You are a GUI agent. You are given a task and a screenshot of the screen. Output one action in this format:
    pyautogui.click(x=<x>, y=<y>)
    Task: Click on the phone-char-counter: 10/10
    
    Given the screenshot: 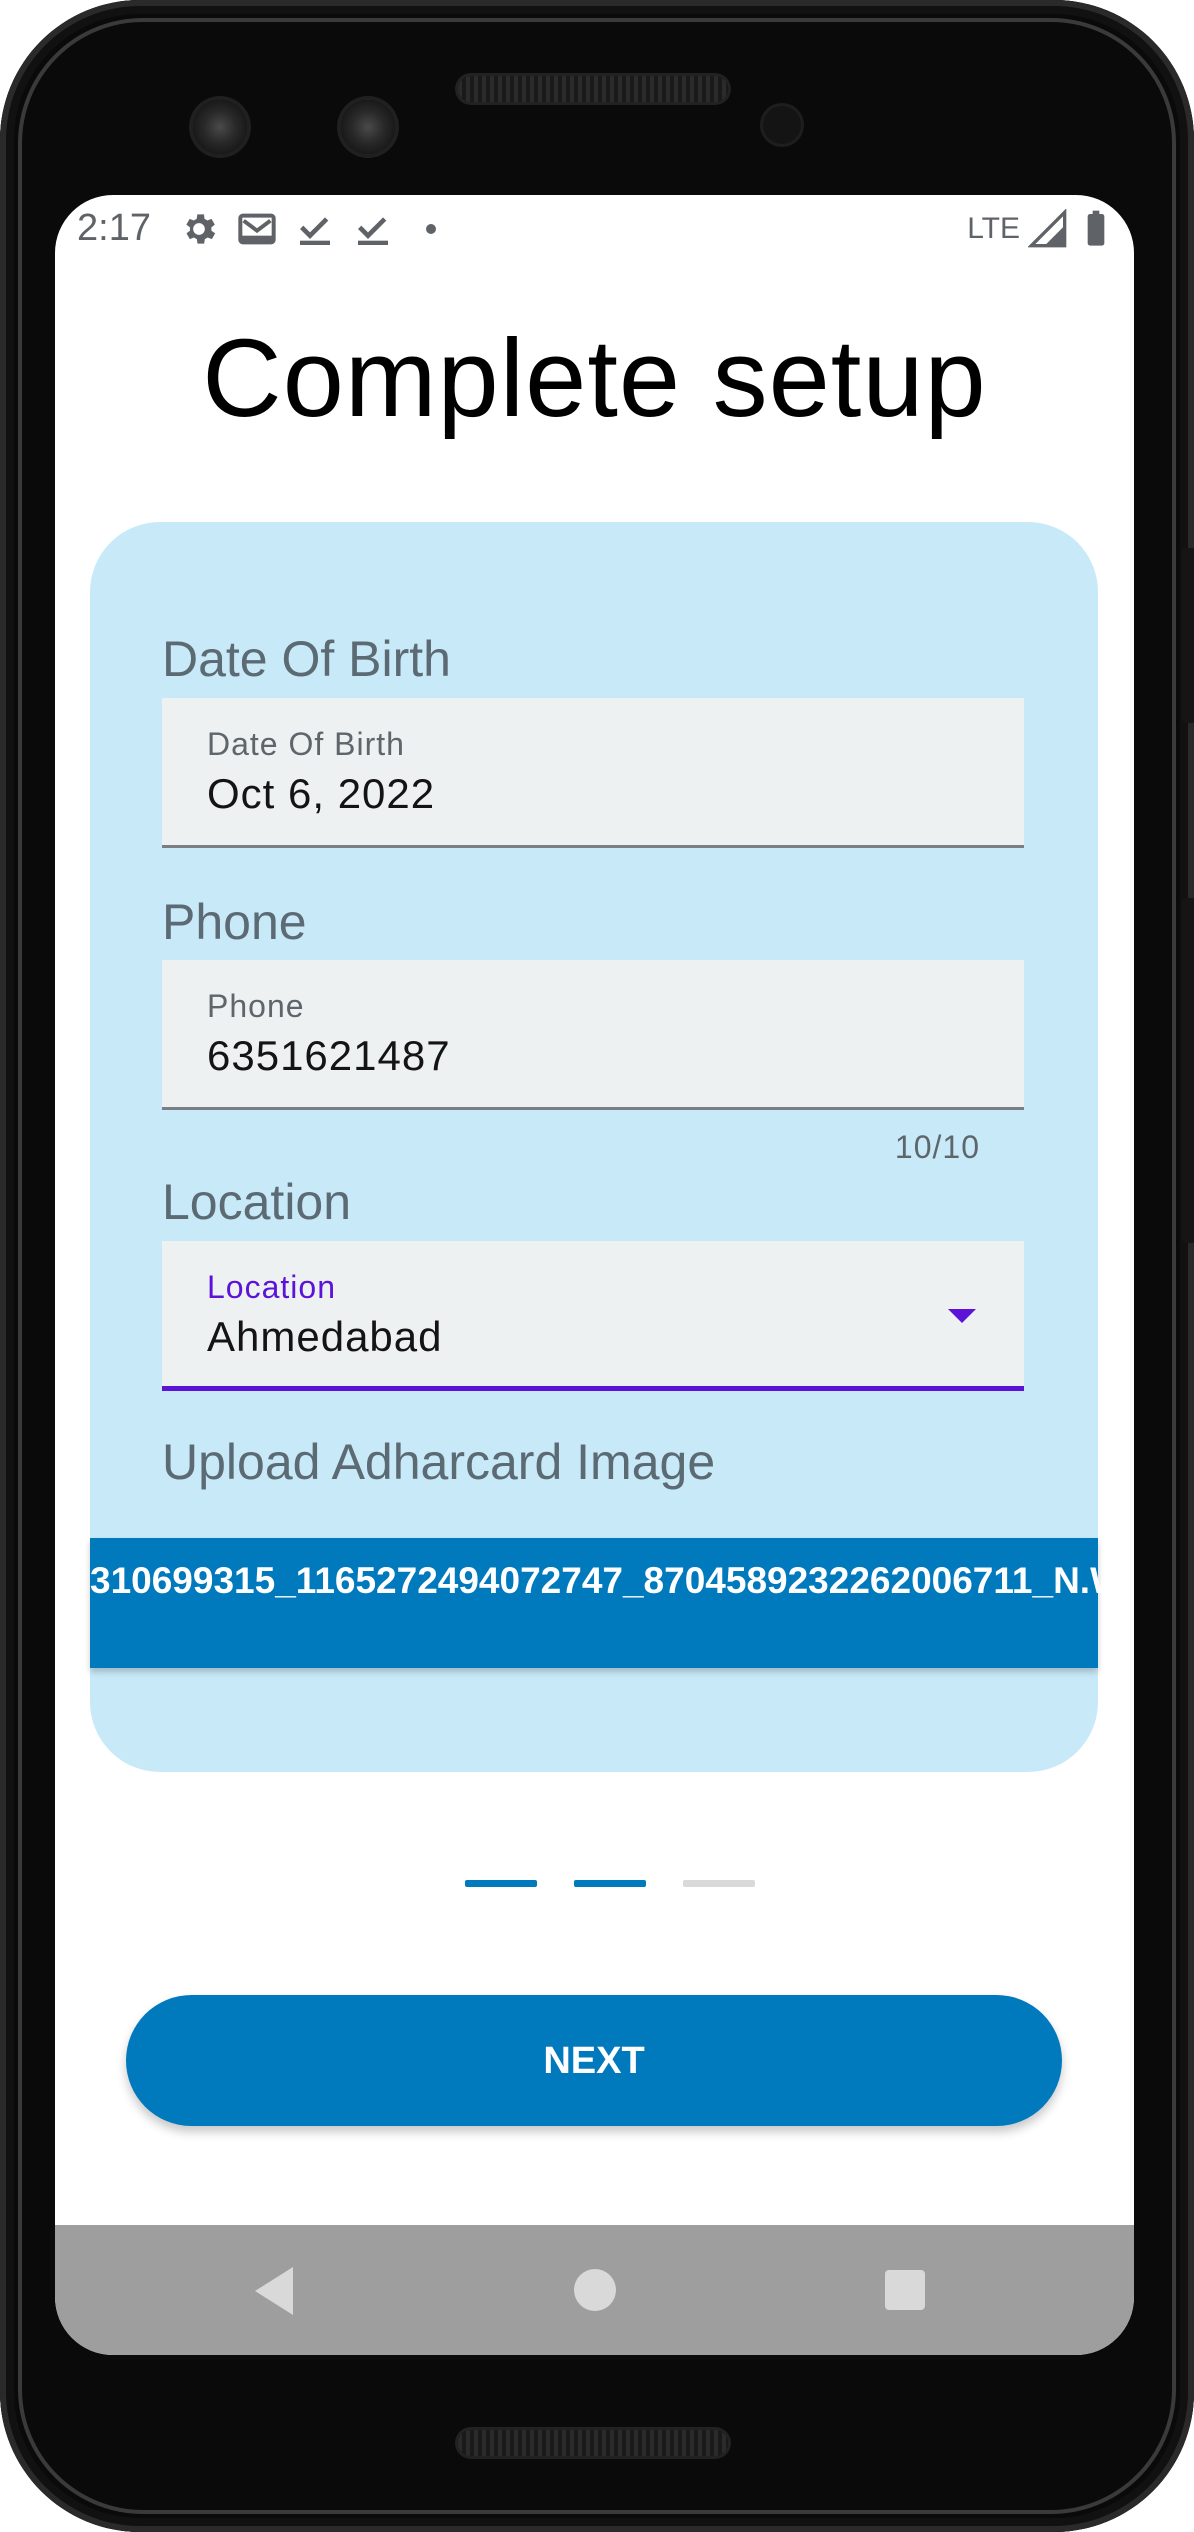 What is the action you would take?
    pyautogui.click(x=937, y=1147)
    